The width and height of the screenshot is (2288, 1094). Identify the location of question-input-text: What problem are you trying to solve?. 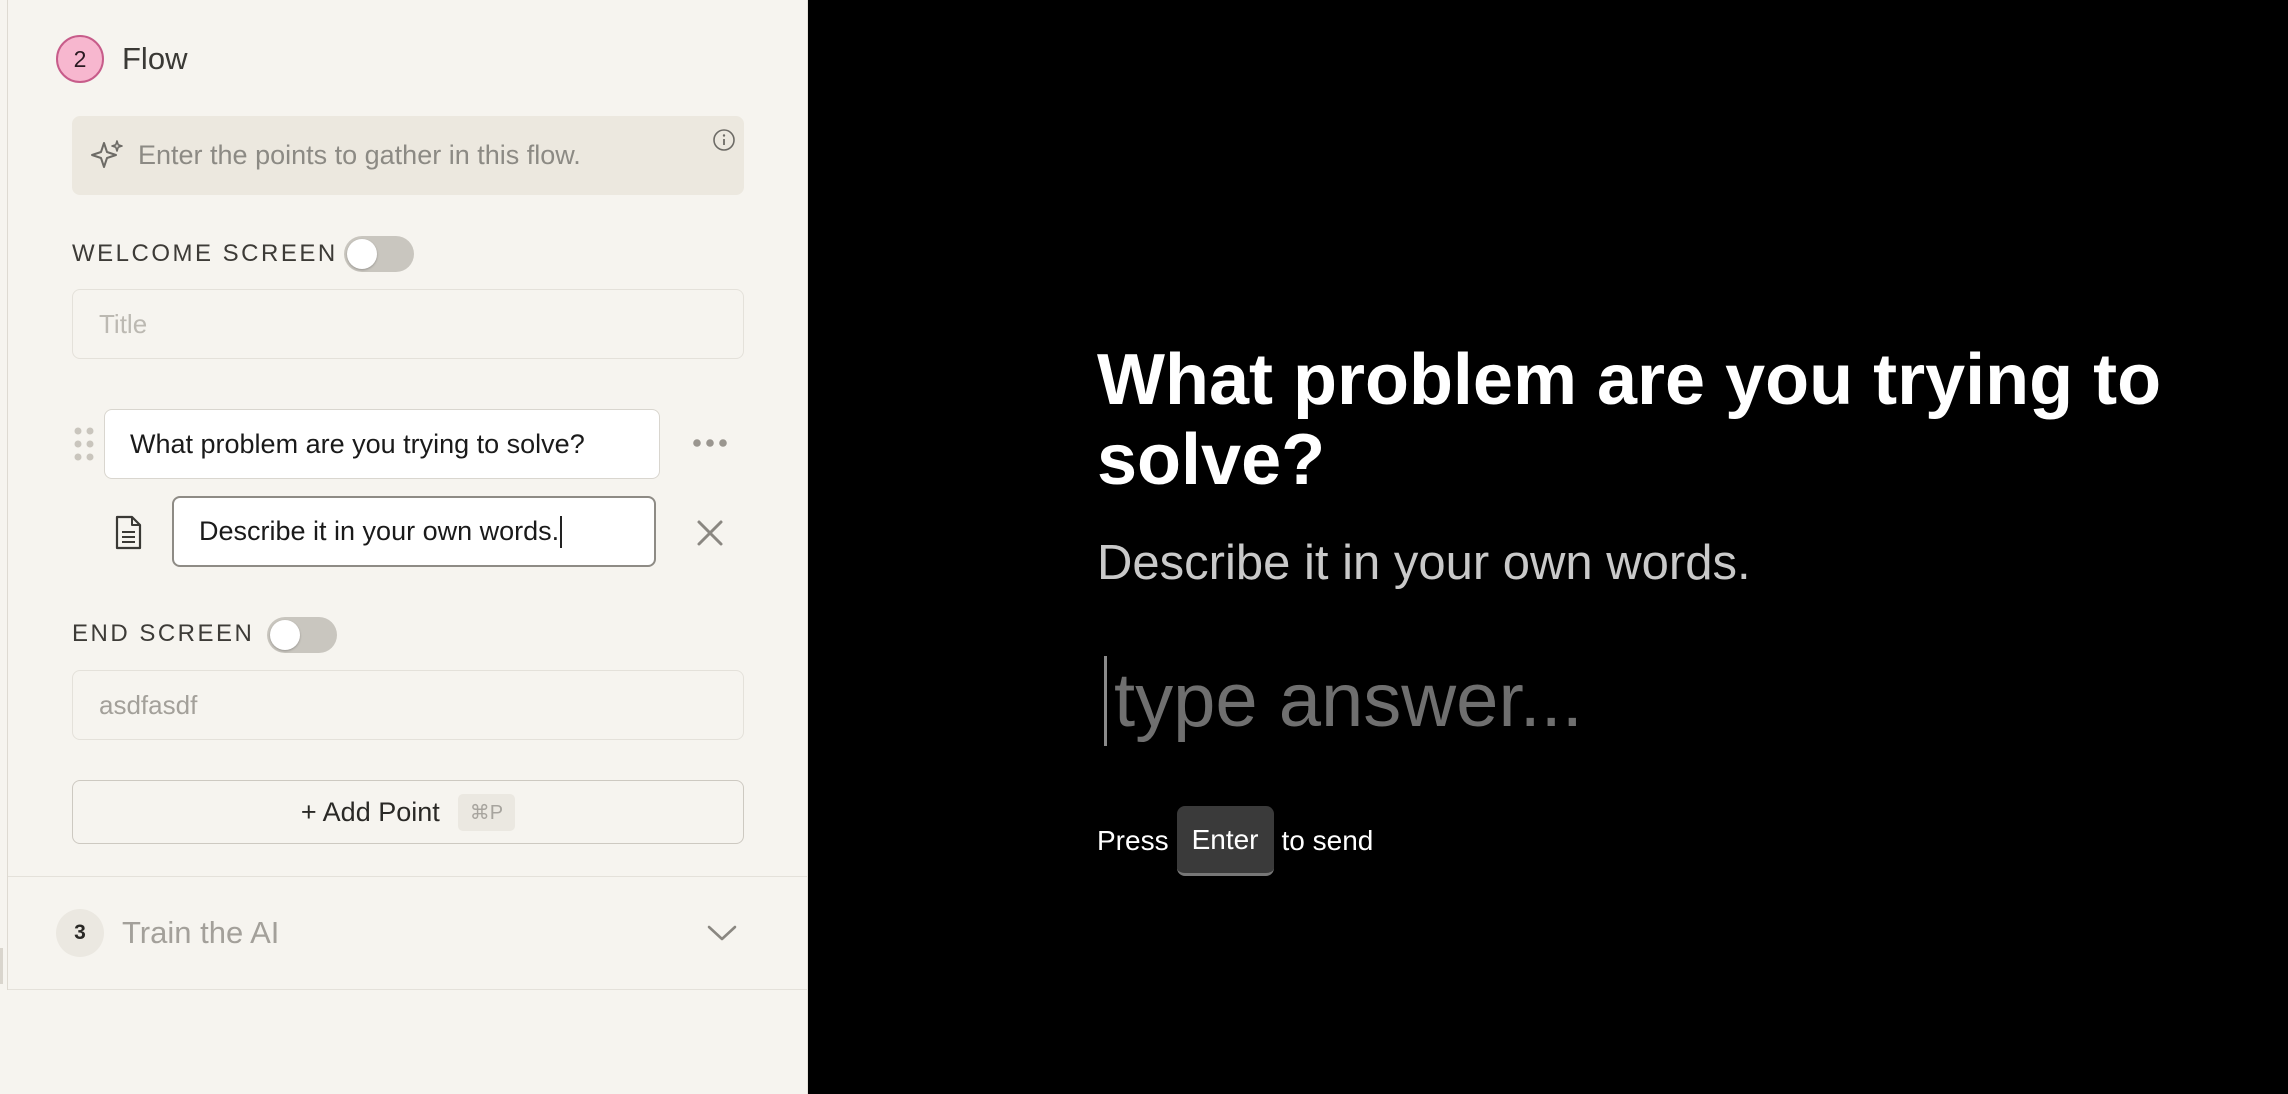
(357, 443).